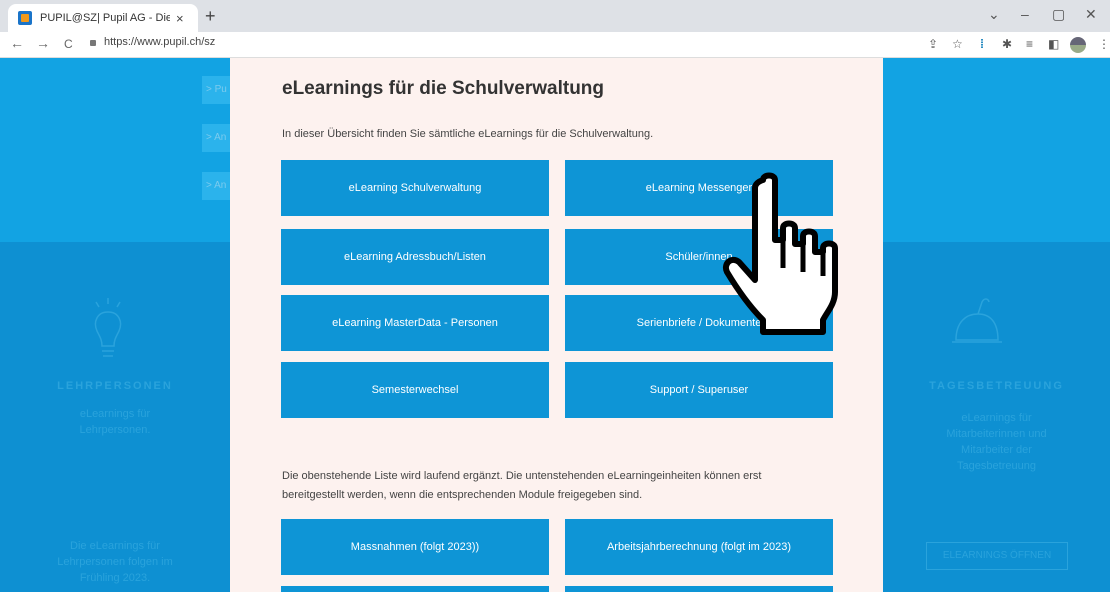  Describe the element at coordinates (25, 18) in the screenshot. I see `pupil-favicon-icon` at that location.